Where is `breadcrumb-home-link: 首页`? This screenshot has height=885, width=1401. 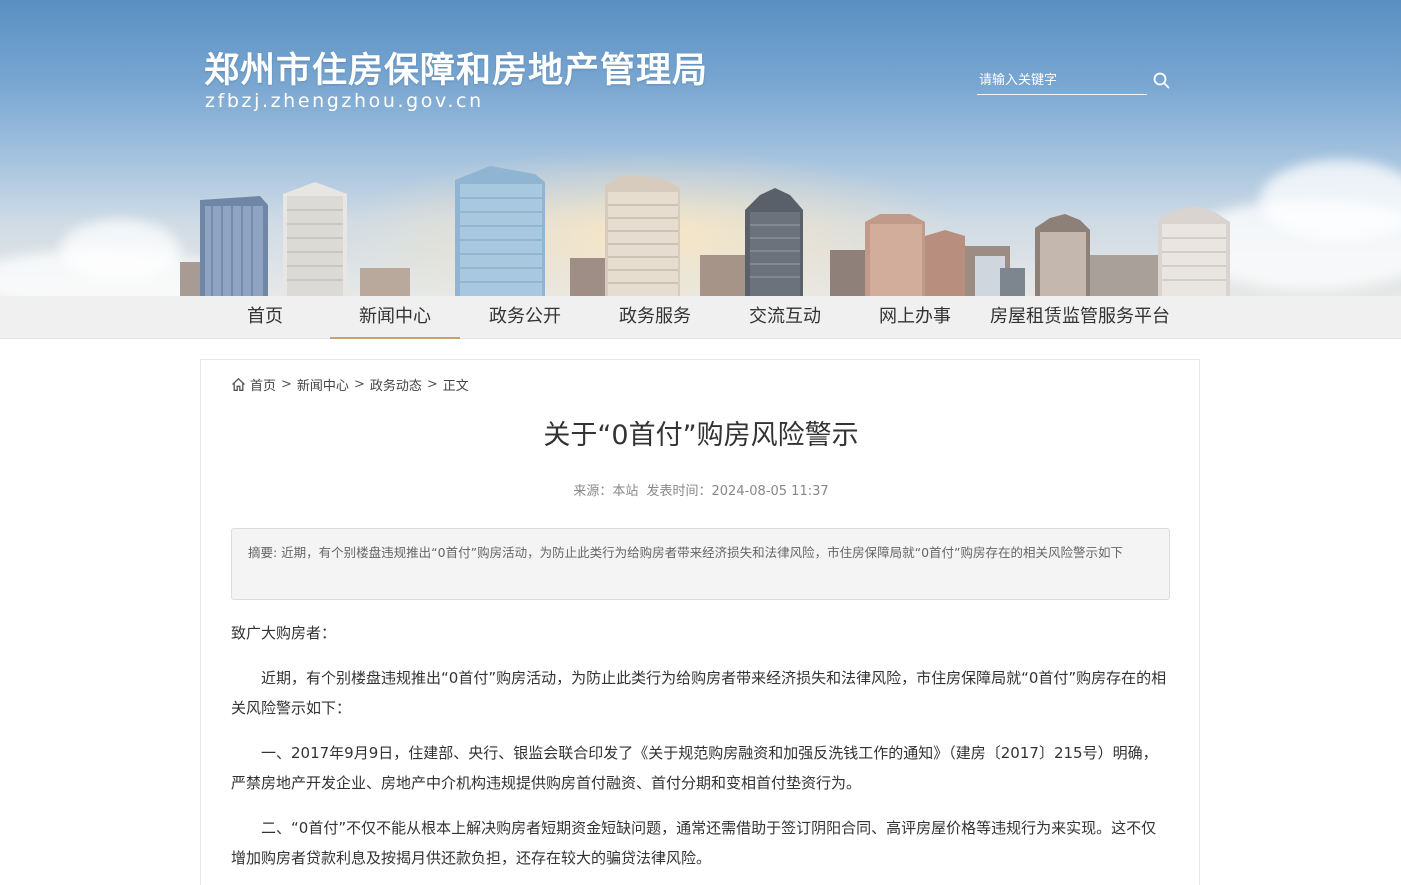
breadcrumb-home-link: 首页 is located at coordinates (263, 384).